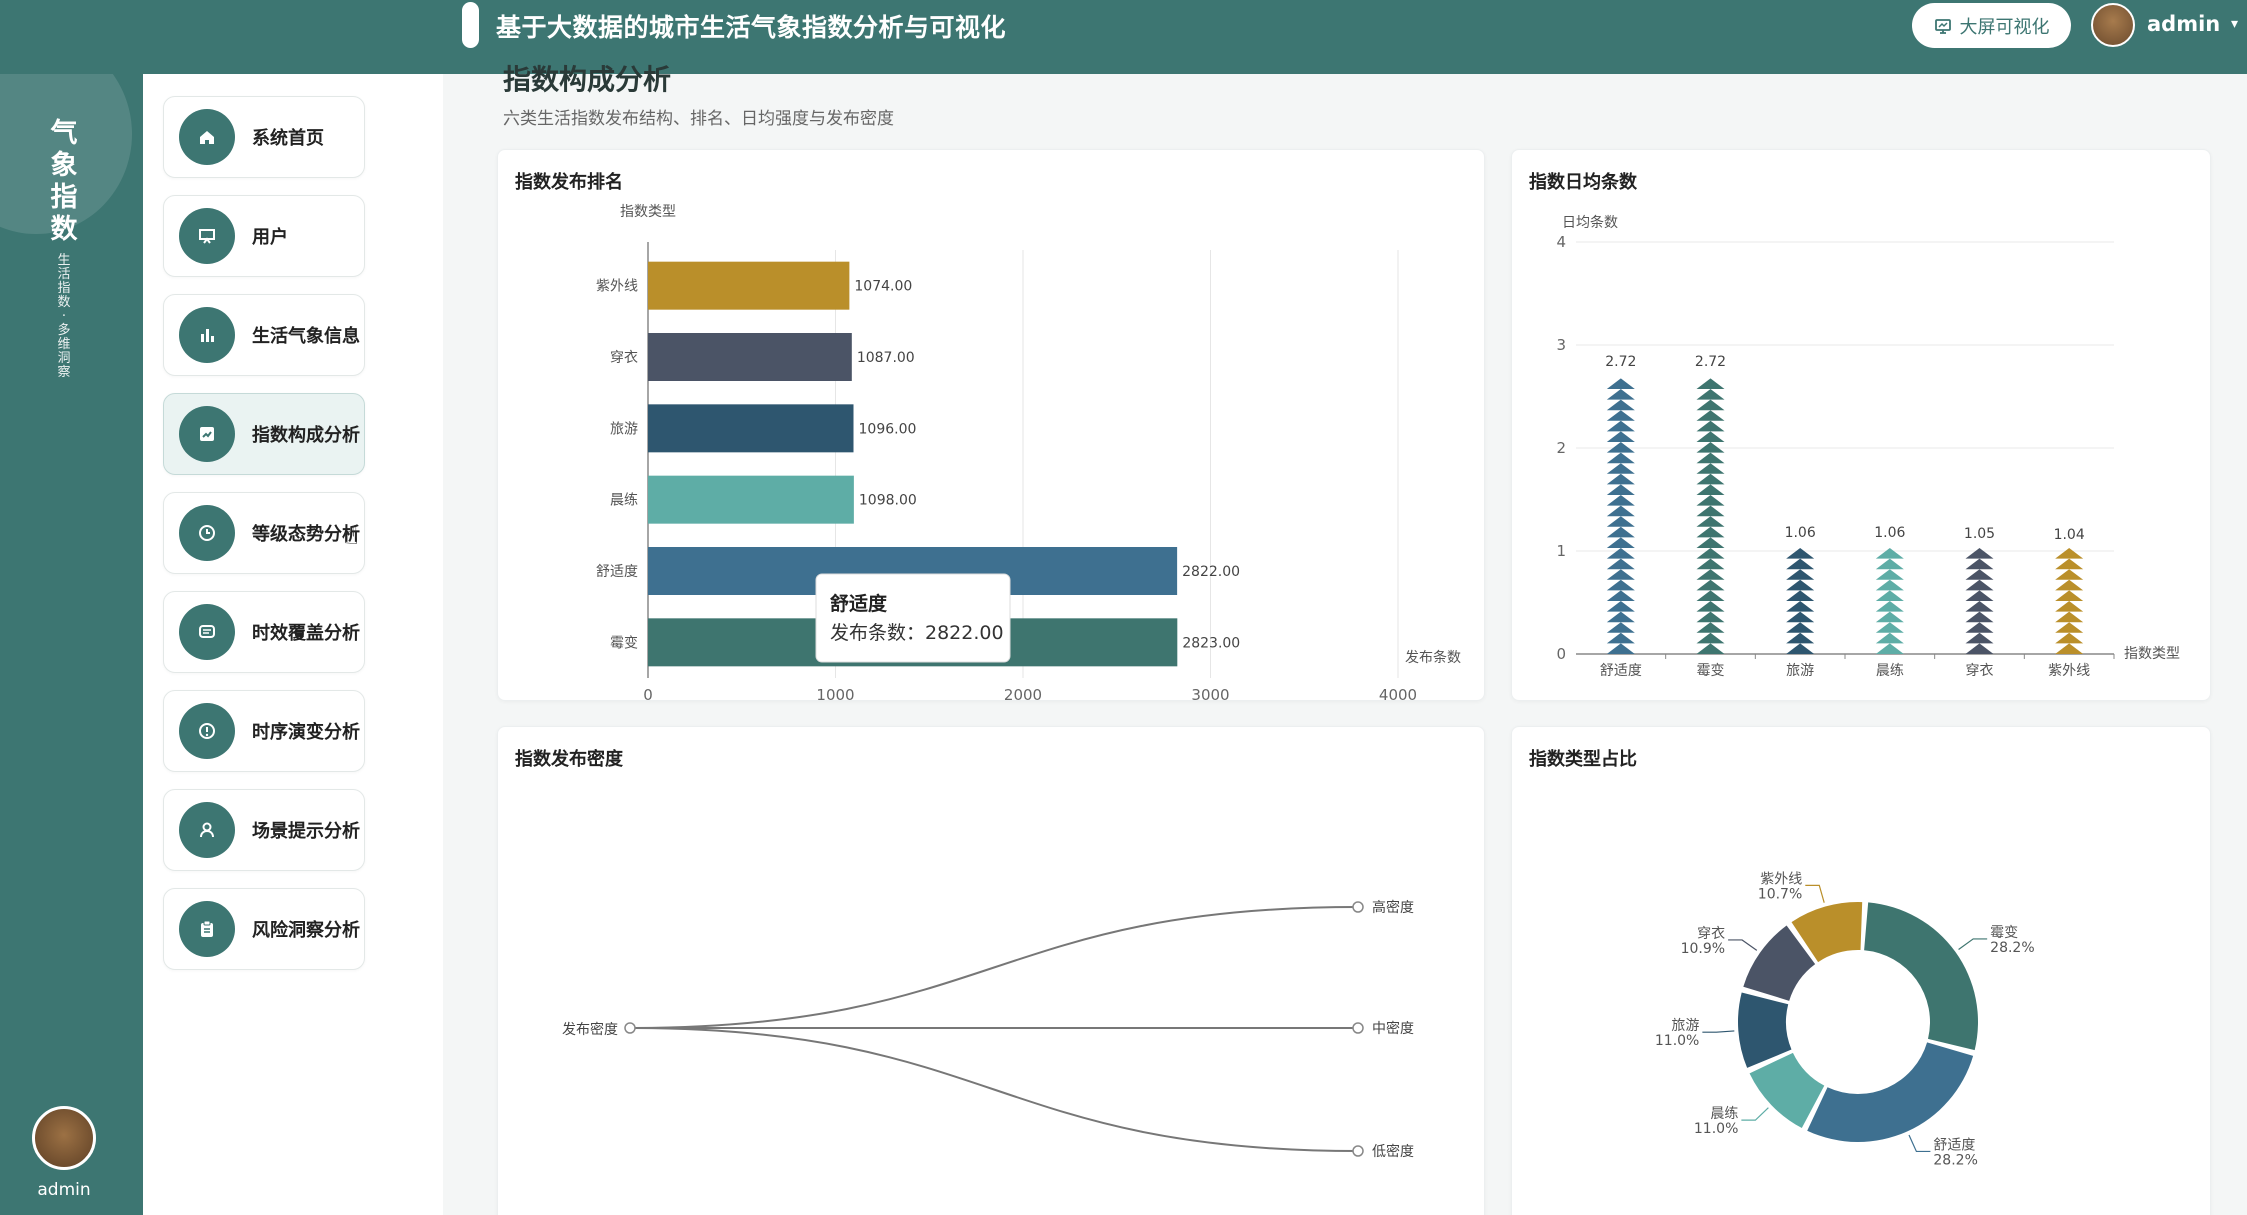  Describe the element at coordinates (264, 137) in the screenshot. I see `sidebar-item-0: 系统首页` at that location.